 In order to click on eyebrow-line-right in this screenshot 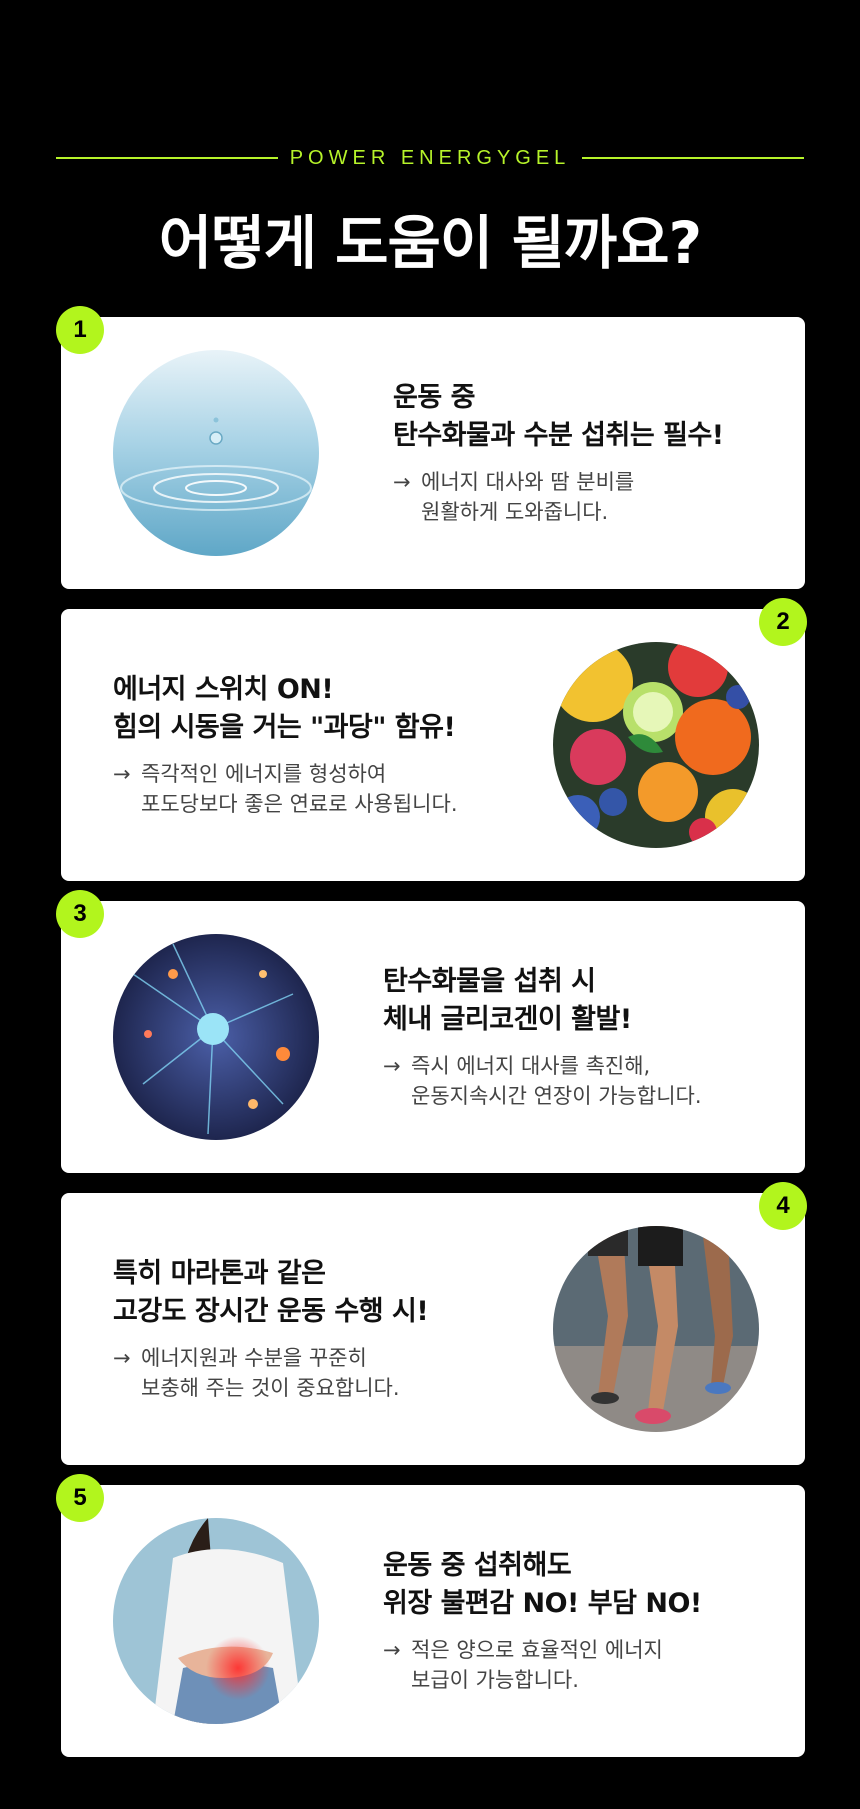, I will do `click(693, 158)`.